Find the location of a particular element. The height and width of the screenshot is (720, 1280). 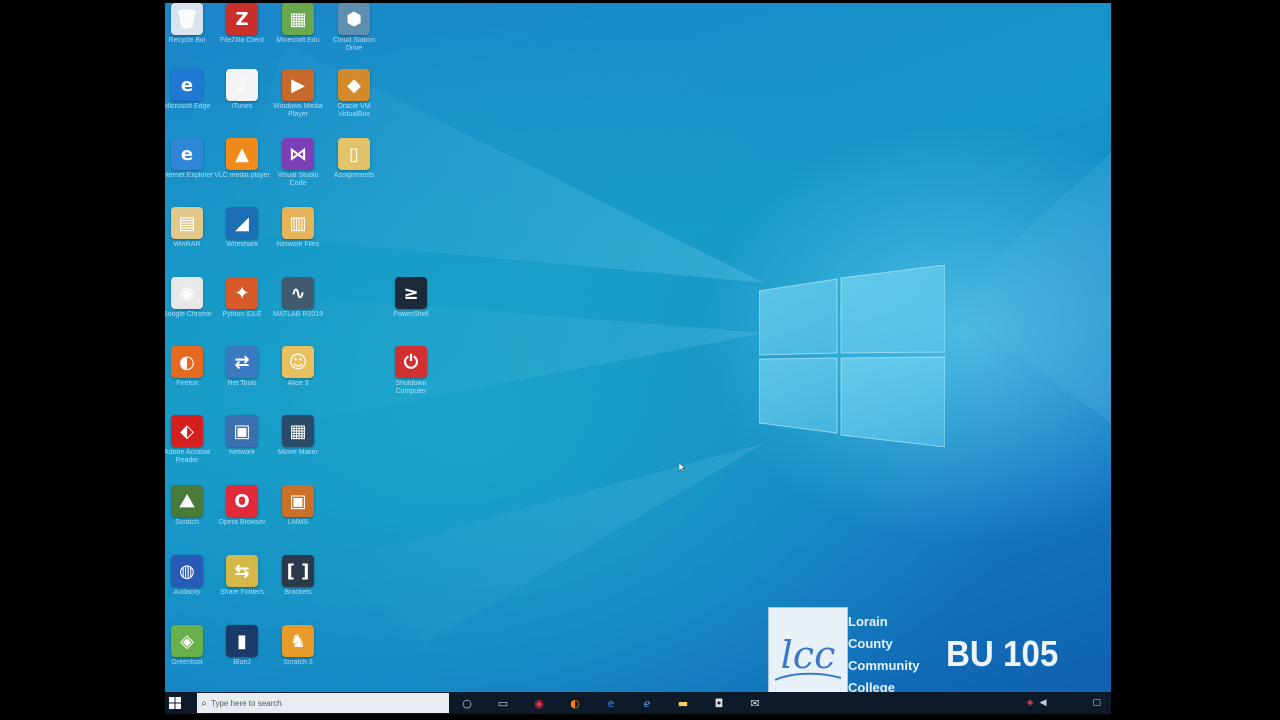

desktop-shortcut-landscape-app: ⛰ Scratch is located at coordinates (190, 518).